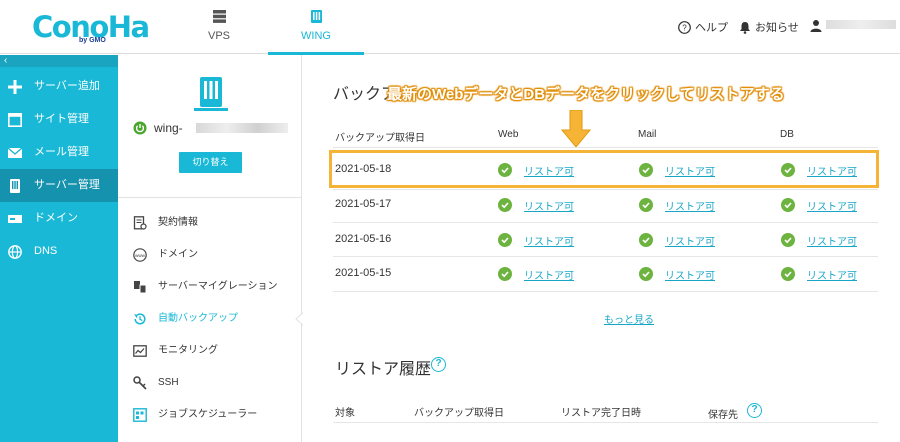 The height and width of the screenshot is (442, 900). I want to click on user-menu, so click(853, 25).